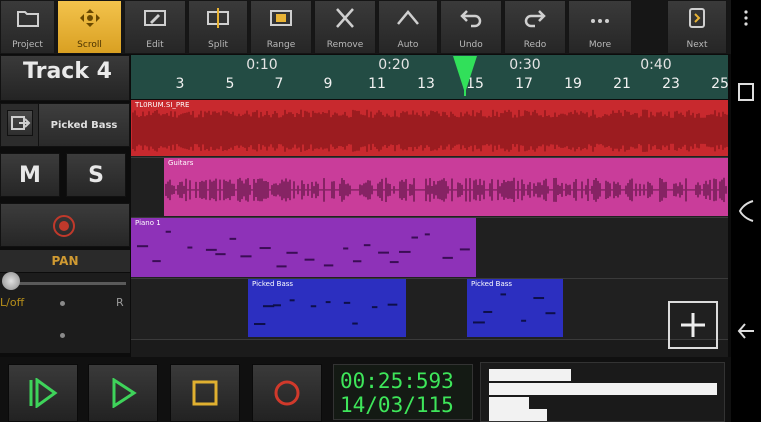 The image size is (761, 422). Describe the element at coordinates (600, 21) in the screenshot. I see `more-icon` at that location.